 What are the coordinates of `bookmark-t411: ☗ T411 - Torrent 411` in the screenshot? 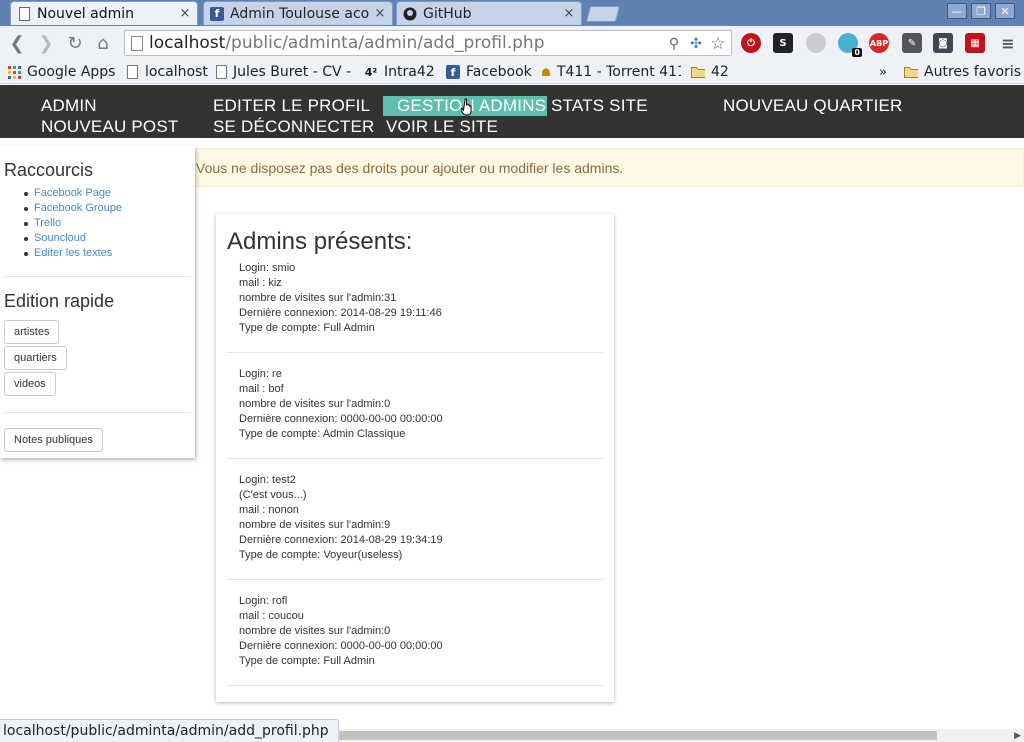 It's located at (611, 72).